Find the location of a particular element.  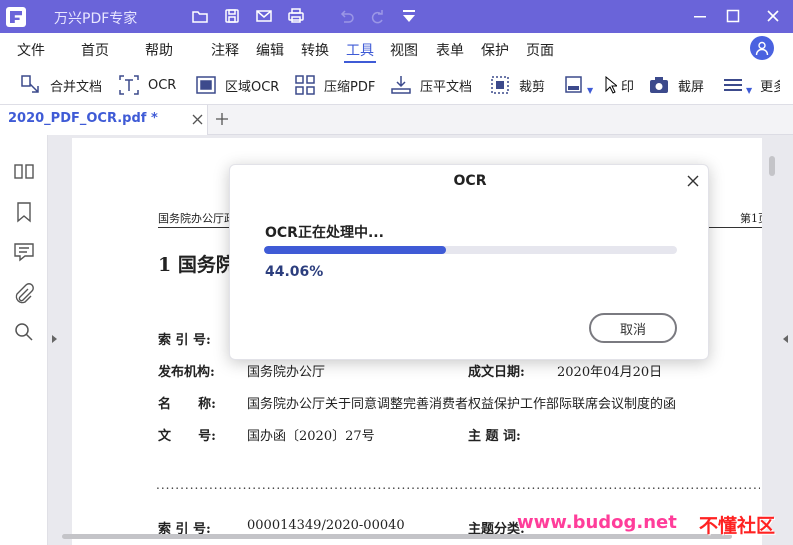

comment-icon is located at coordinates (24, 252).